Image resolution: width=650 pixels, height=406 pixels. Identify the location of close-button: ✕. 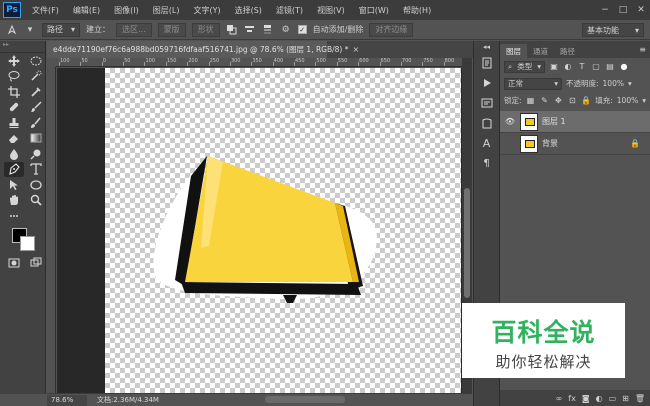
(641, 10).